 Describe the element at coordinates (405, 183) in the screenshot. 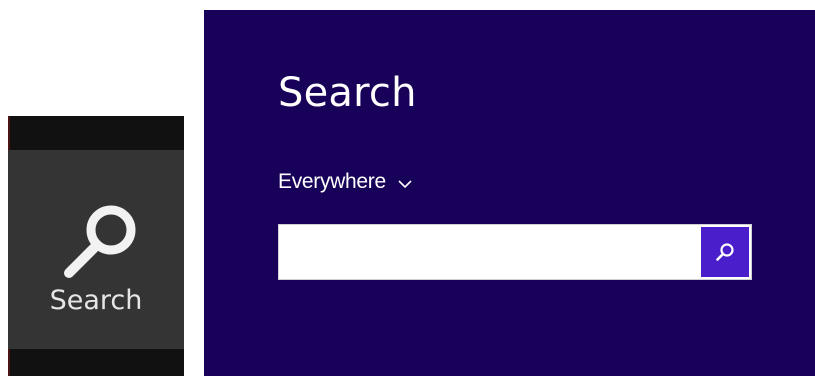

I see `chevron-down-icon` at that location.